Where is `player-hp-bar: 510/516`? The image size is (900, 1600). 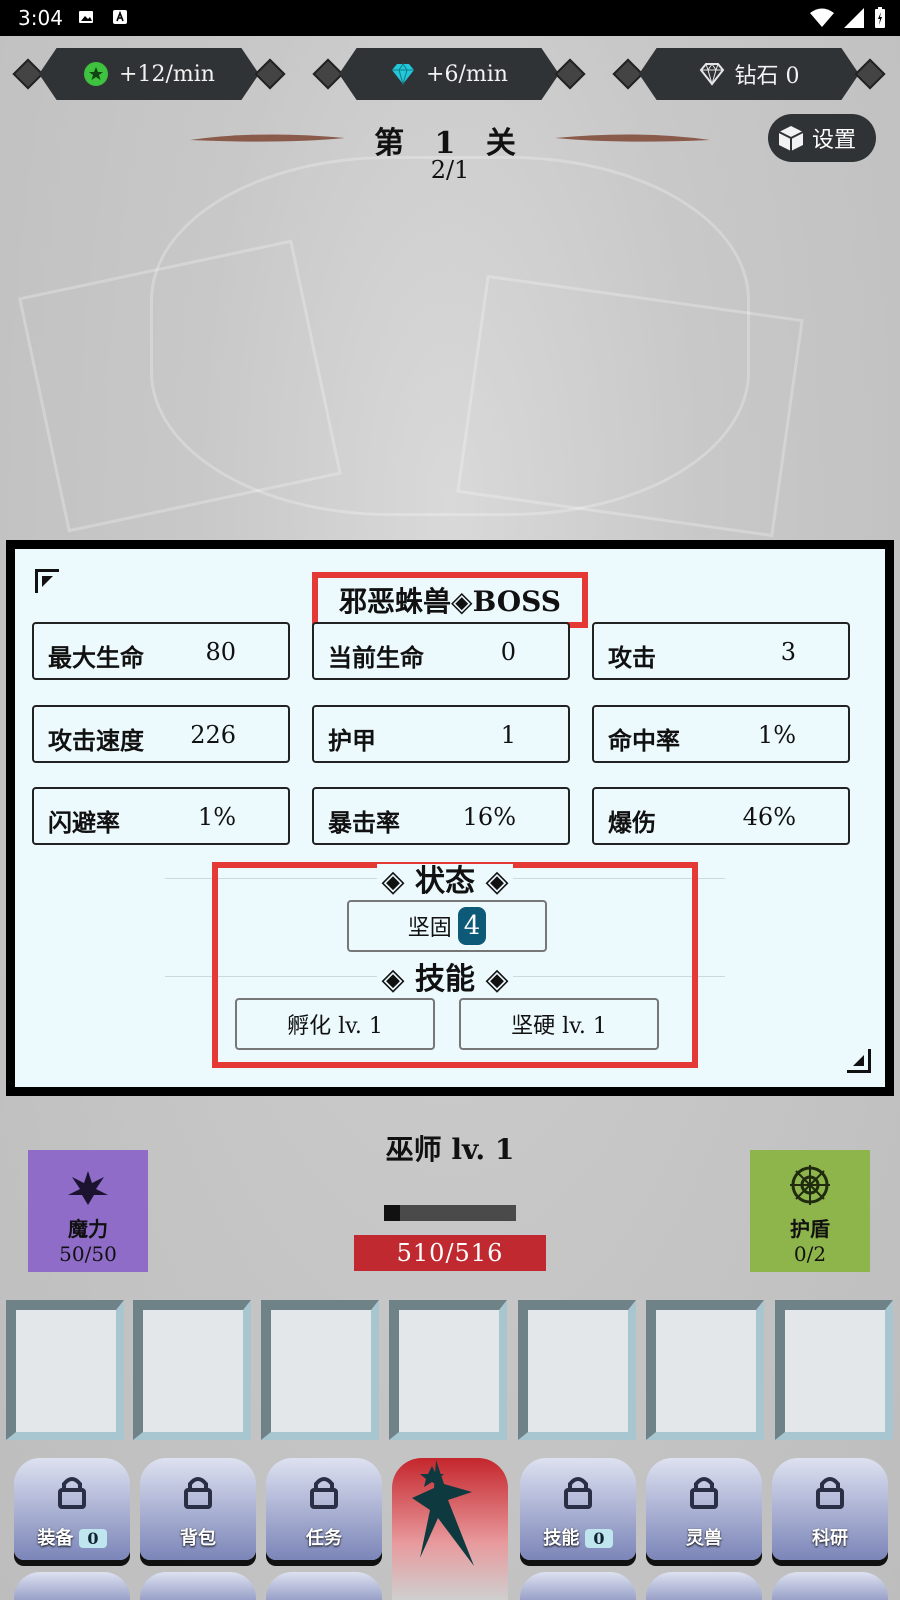
player-hp-bar: 510/516 is located at coordinates (450, 1253).